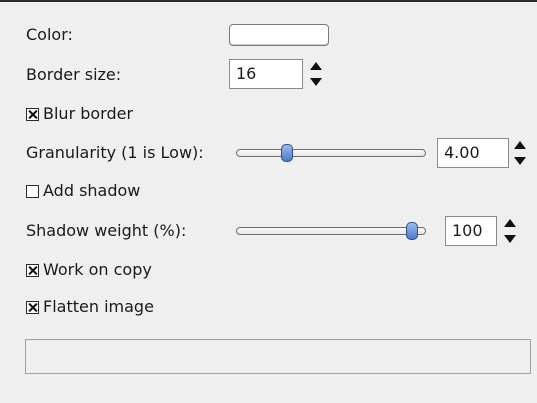  I want to click on blur-border-checkbox, so click(32, 114).